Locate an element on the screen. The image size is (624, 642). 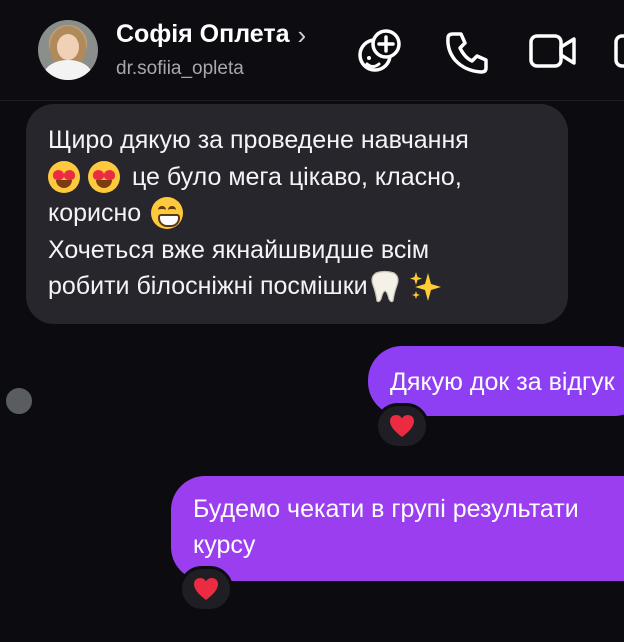
chevron-right-icon: › is located at coordinates (302, 35).